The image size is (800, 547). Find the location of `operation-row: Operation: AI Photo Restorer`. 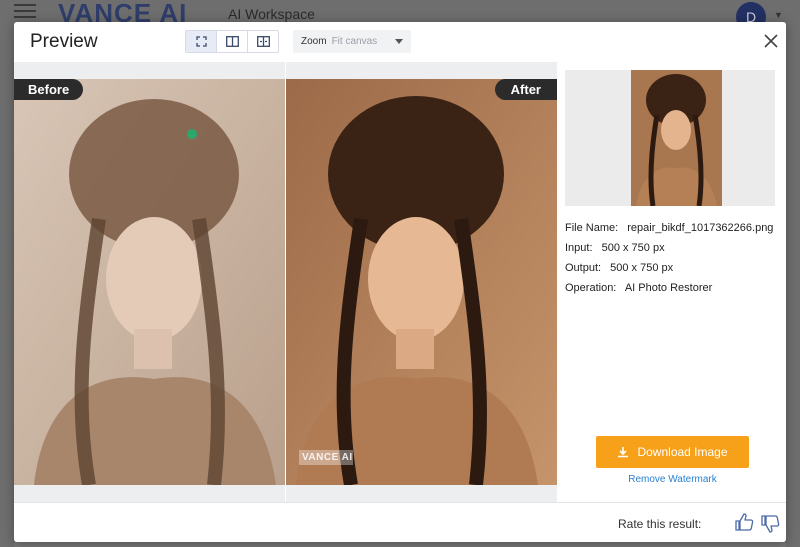

operation-row: Operation: AI Photo Restorer is located at coordinates (670, 288).